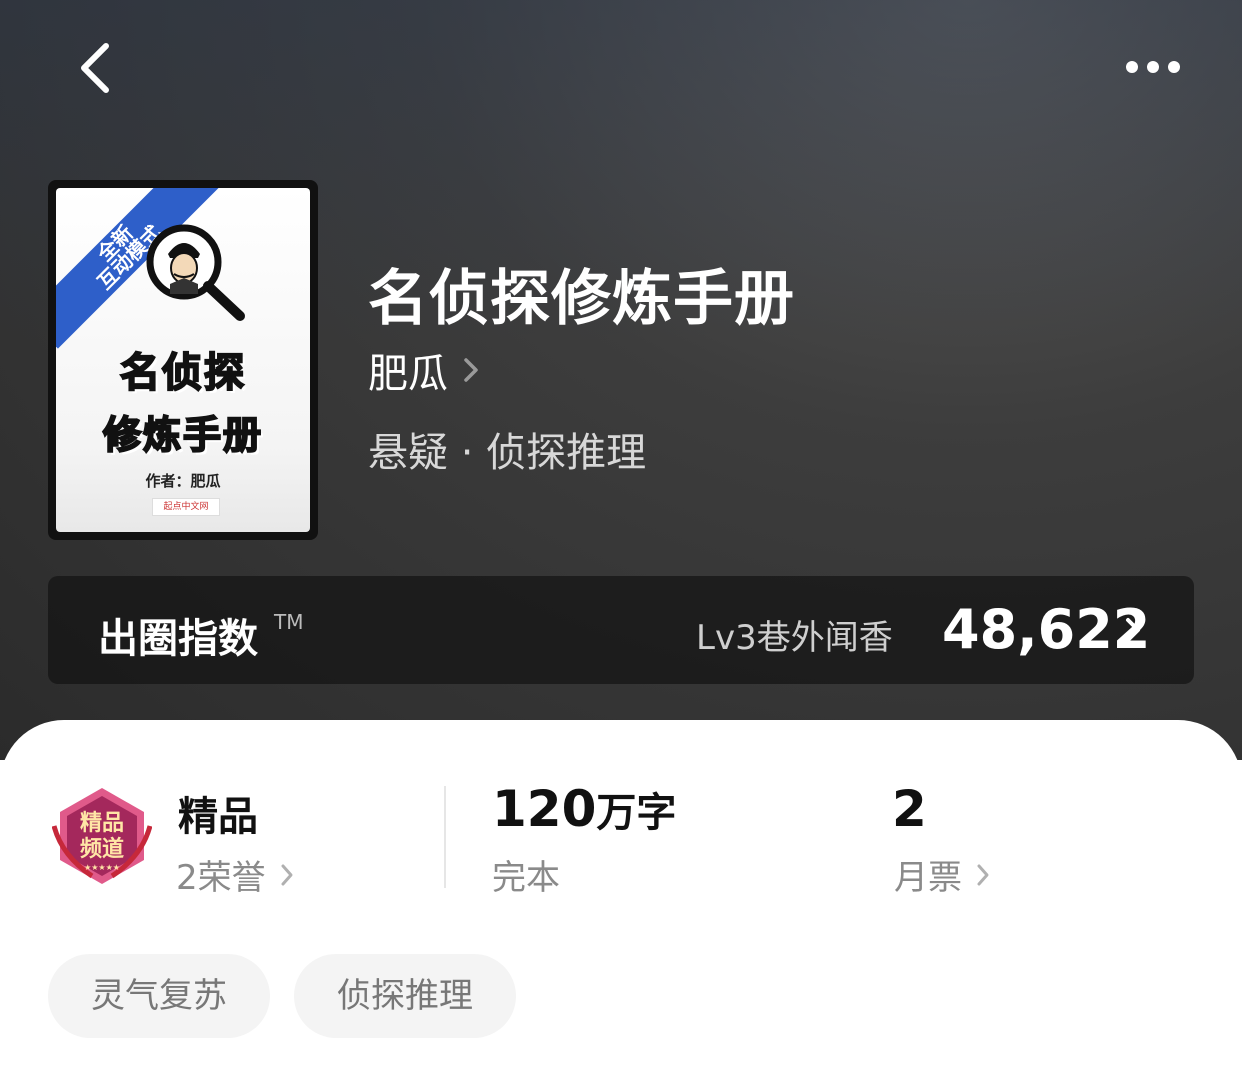  Describe the element at coordinates (909, 809) in the screenshot. I see `monthly-tickets-count: 2` at that location.